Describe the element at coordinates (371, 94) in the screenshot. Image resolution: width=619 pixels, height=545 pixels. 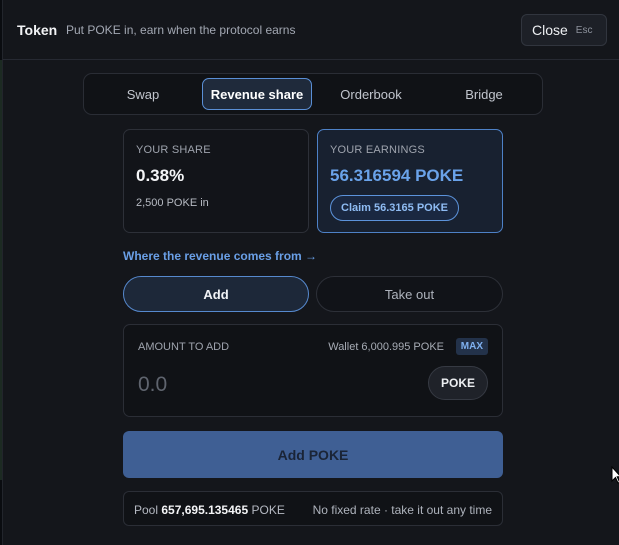
I see `tab-orderbook: Orderbook` at that location.